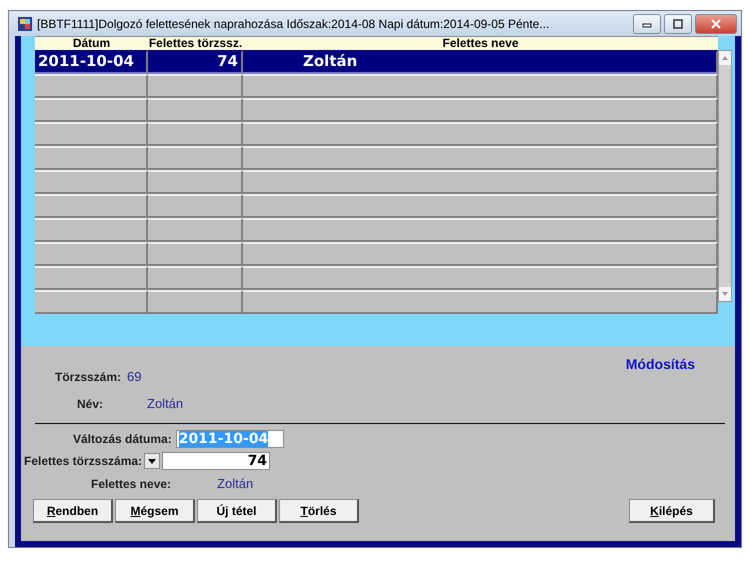  Describe the element at coordinates (122, 439) in the screenshot. I see `field-label: Változás dátuma:` at that location.